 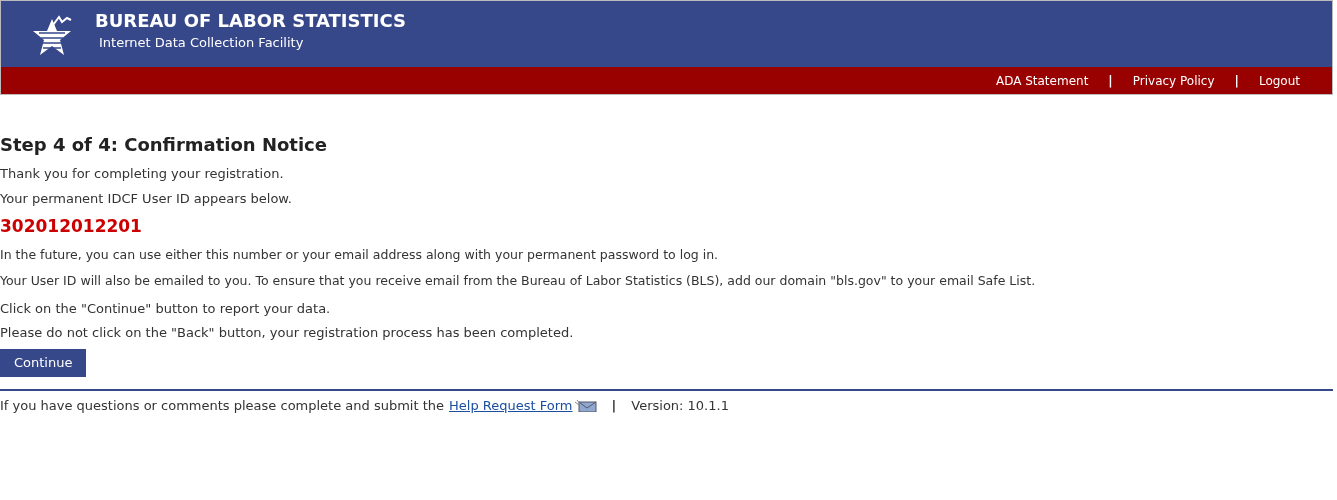 What do you see at coordinates (518, 281) in the screenshot?
I see `notice-text: Your User ID will also be emailed to you. To ensure that you receive email from the Bureau of Labor Statistics (BLS), add our domain "bls.gov" to your email Safe List.` at bounding box center [518, 281].